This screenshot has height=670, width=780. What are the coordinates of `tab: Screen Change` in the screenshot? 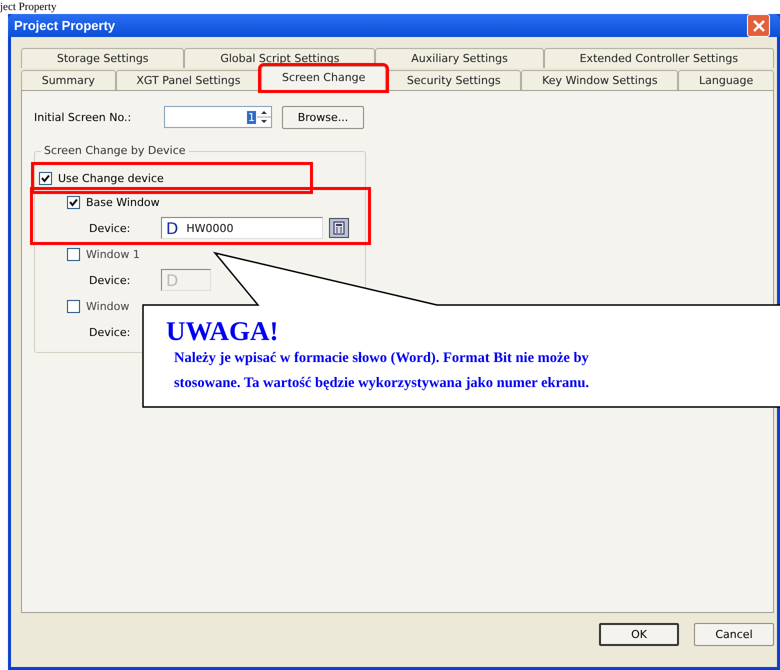 It's located at (323, 78).